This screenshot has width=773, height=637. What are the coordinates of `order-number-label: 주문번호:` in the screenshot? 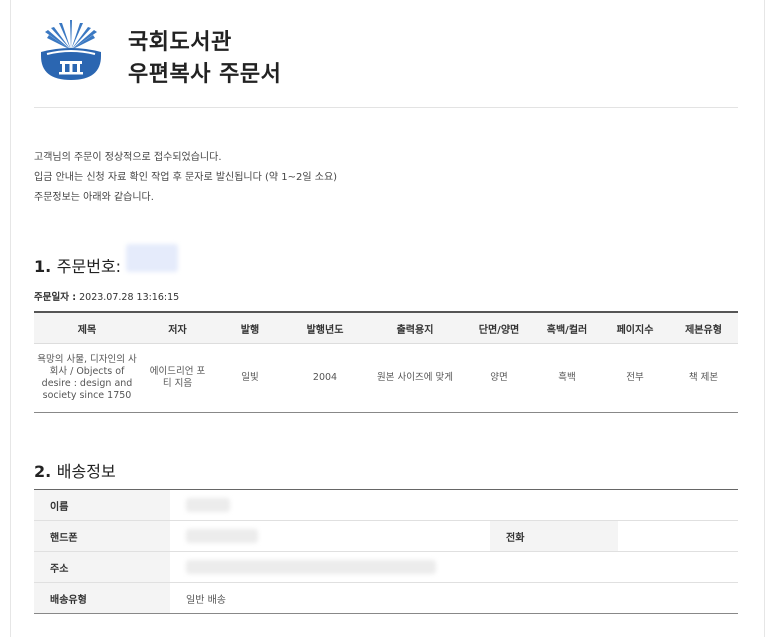 It's located at (89, 266).